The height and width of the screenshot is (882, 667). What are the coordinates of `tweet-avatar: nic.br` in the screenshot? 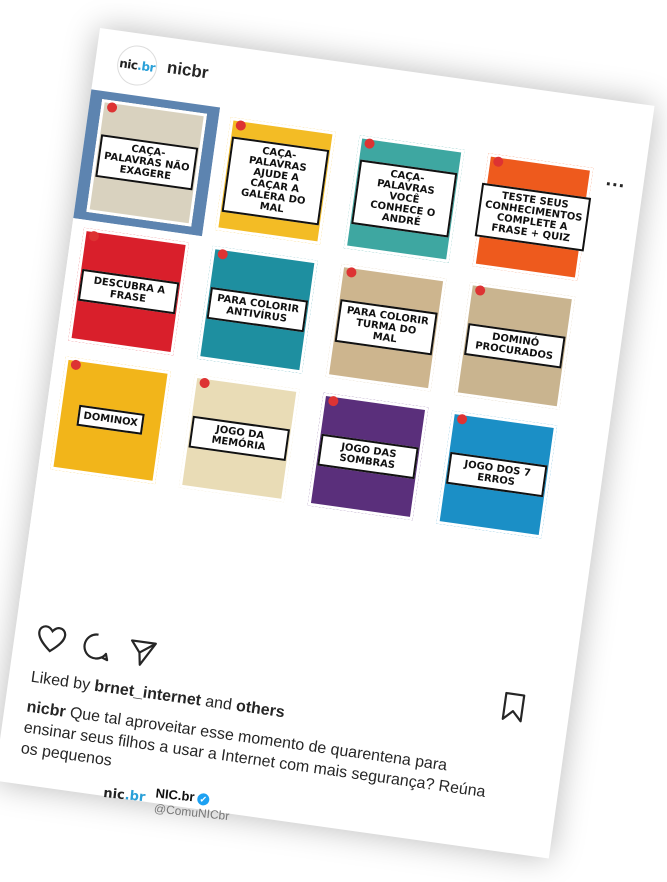 It's located at (124, 795).